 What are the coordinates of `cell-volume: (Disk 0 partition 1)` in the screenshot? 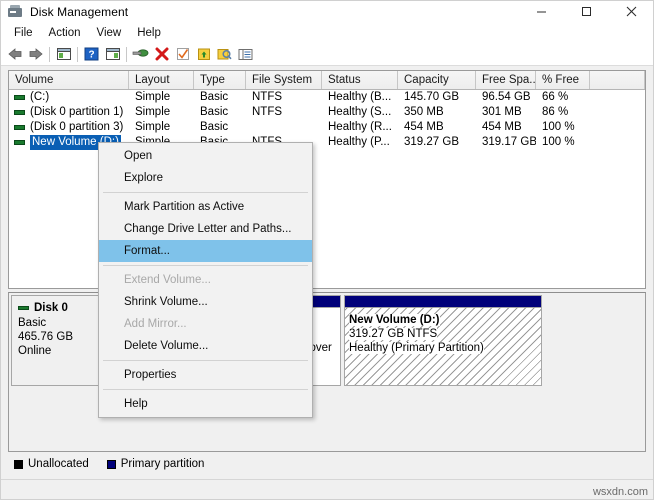 It's located at (69, 112).